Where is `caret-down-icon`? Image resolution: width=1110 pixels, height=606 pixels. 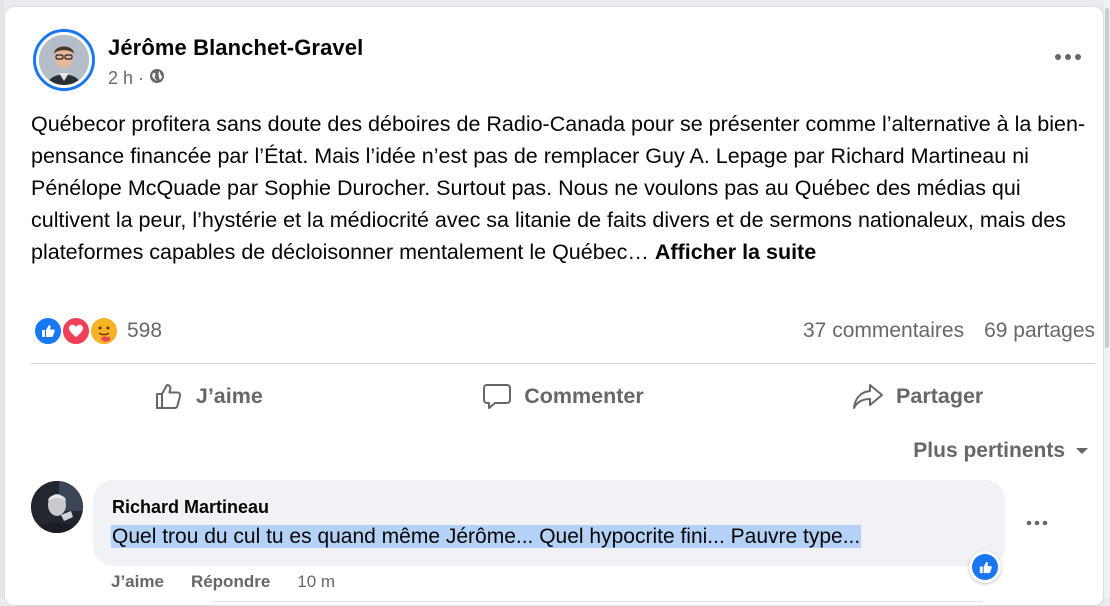
caret-down-icon is located at coordinates (1082, 451).